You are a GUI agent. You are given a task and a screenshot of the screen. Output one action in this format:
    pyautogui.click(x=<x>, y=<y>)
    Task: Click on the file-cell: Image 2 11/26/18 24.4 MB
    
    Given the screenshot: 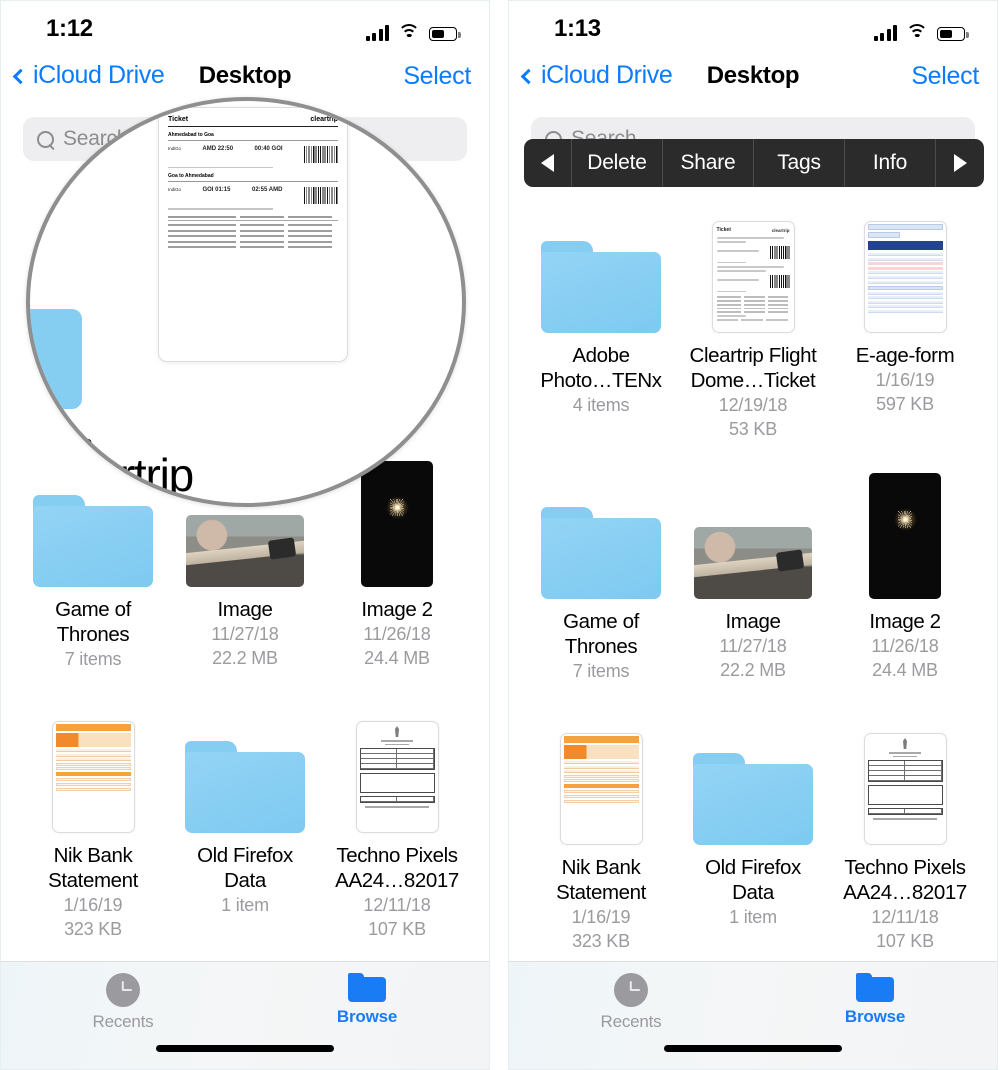 What is the action you would take?
    pyautogui.click(x=905, y=564)
    